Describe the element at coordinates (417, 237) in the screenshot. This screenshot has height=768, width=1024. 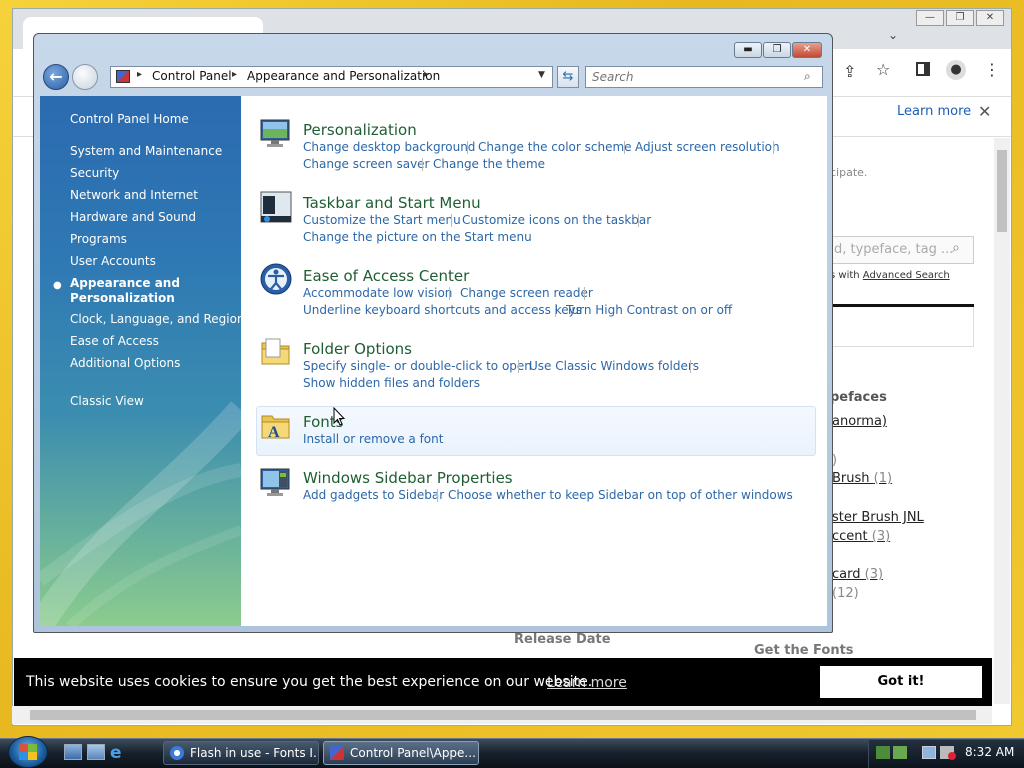
I see `category-link: Change the picture on the Start menu` at that location.